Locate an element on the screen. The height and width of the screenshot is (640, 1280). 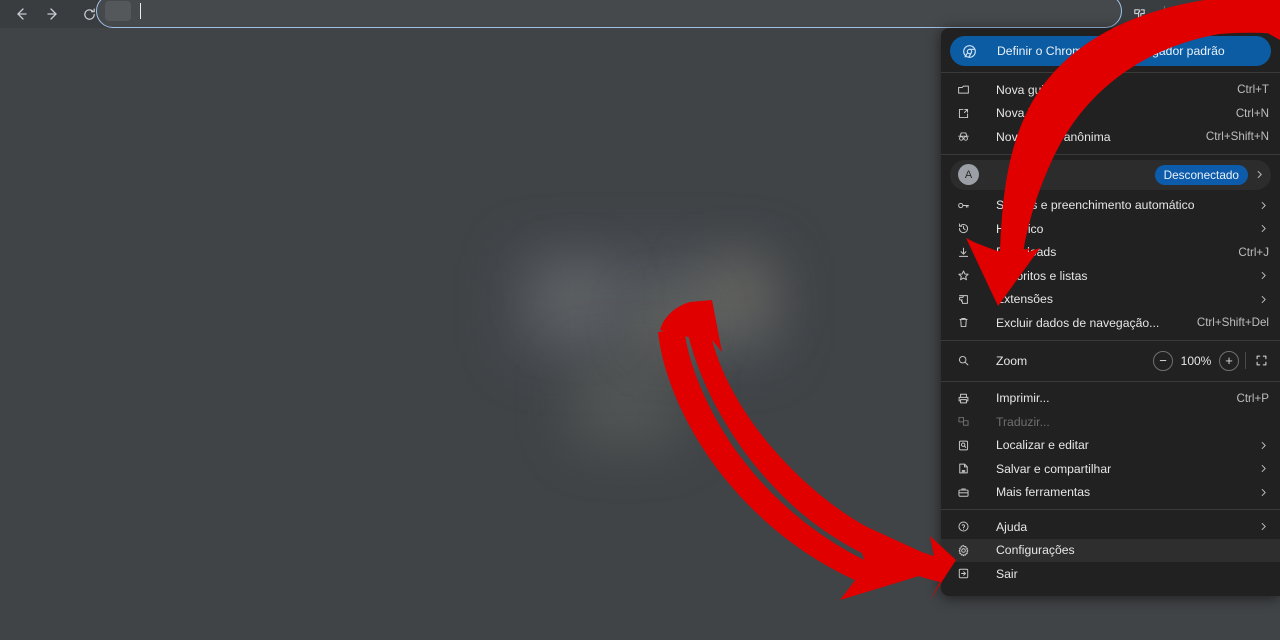
menu-item-settings: Configurações is located at coordinates (1110, 550).